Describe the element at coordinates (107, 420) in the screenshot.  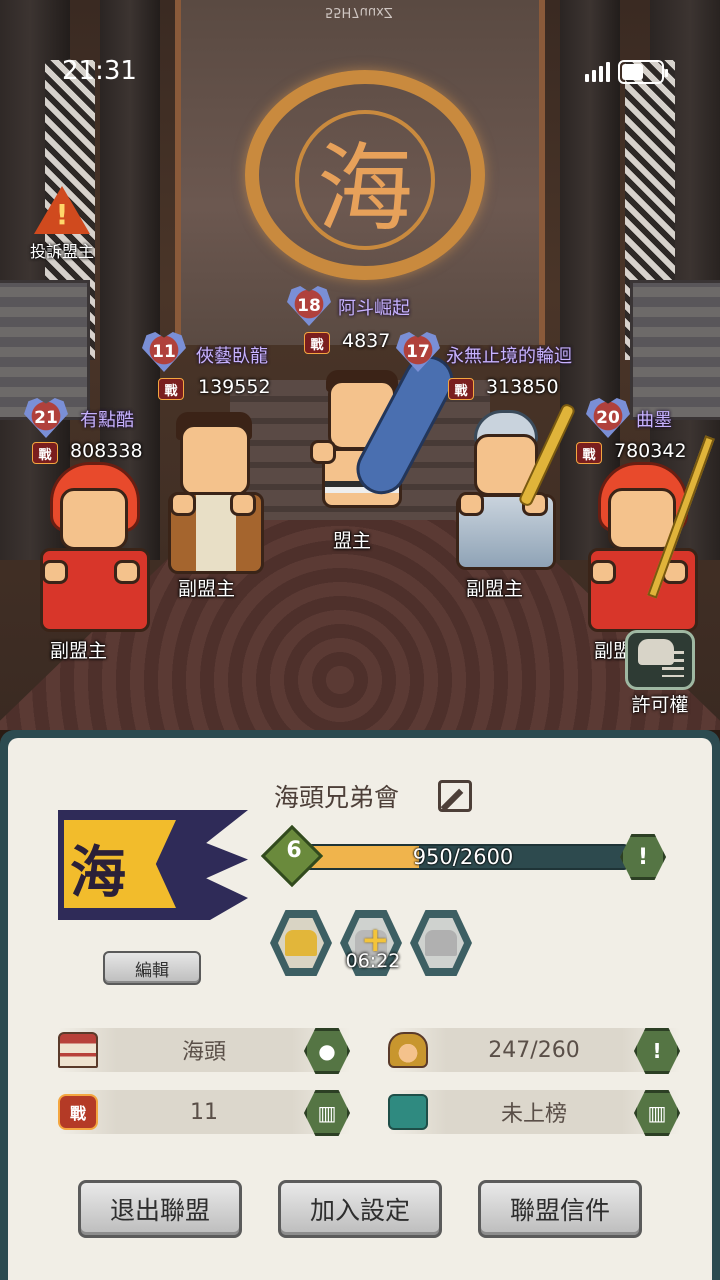
I see `member-name: 有點酷` at that location.